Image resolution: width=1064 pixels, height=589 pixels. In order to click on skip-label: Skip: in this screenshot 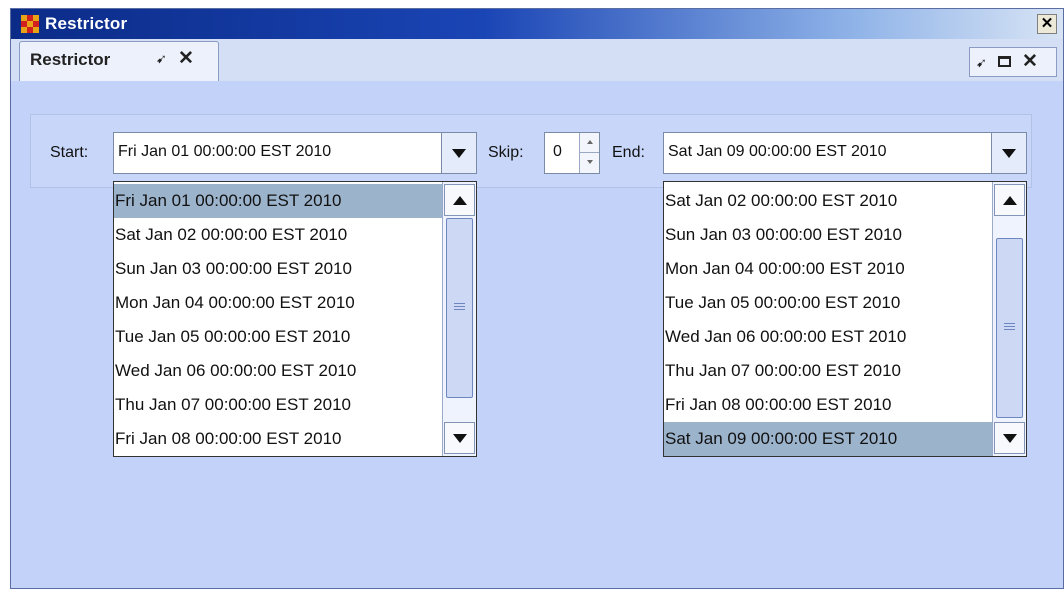, I will do `click(506, 152)`.